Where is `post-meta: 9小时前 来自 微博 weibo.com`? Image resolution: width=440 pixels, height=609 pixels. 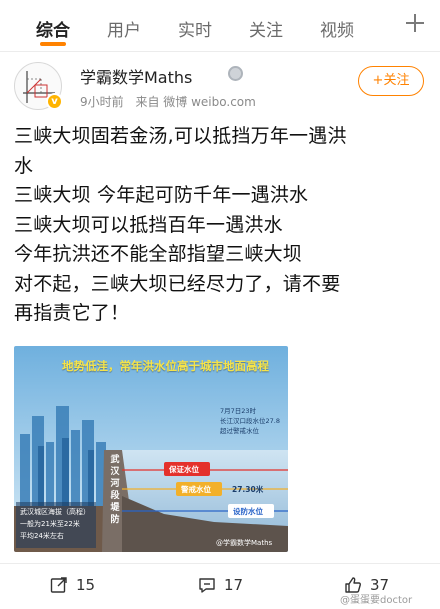
post-meta: 9小时前 来自 微博 weibo.com is located at coordinates (172, 101).